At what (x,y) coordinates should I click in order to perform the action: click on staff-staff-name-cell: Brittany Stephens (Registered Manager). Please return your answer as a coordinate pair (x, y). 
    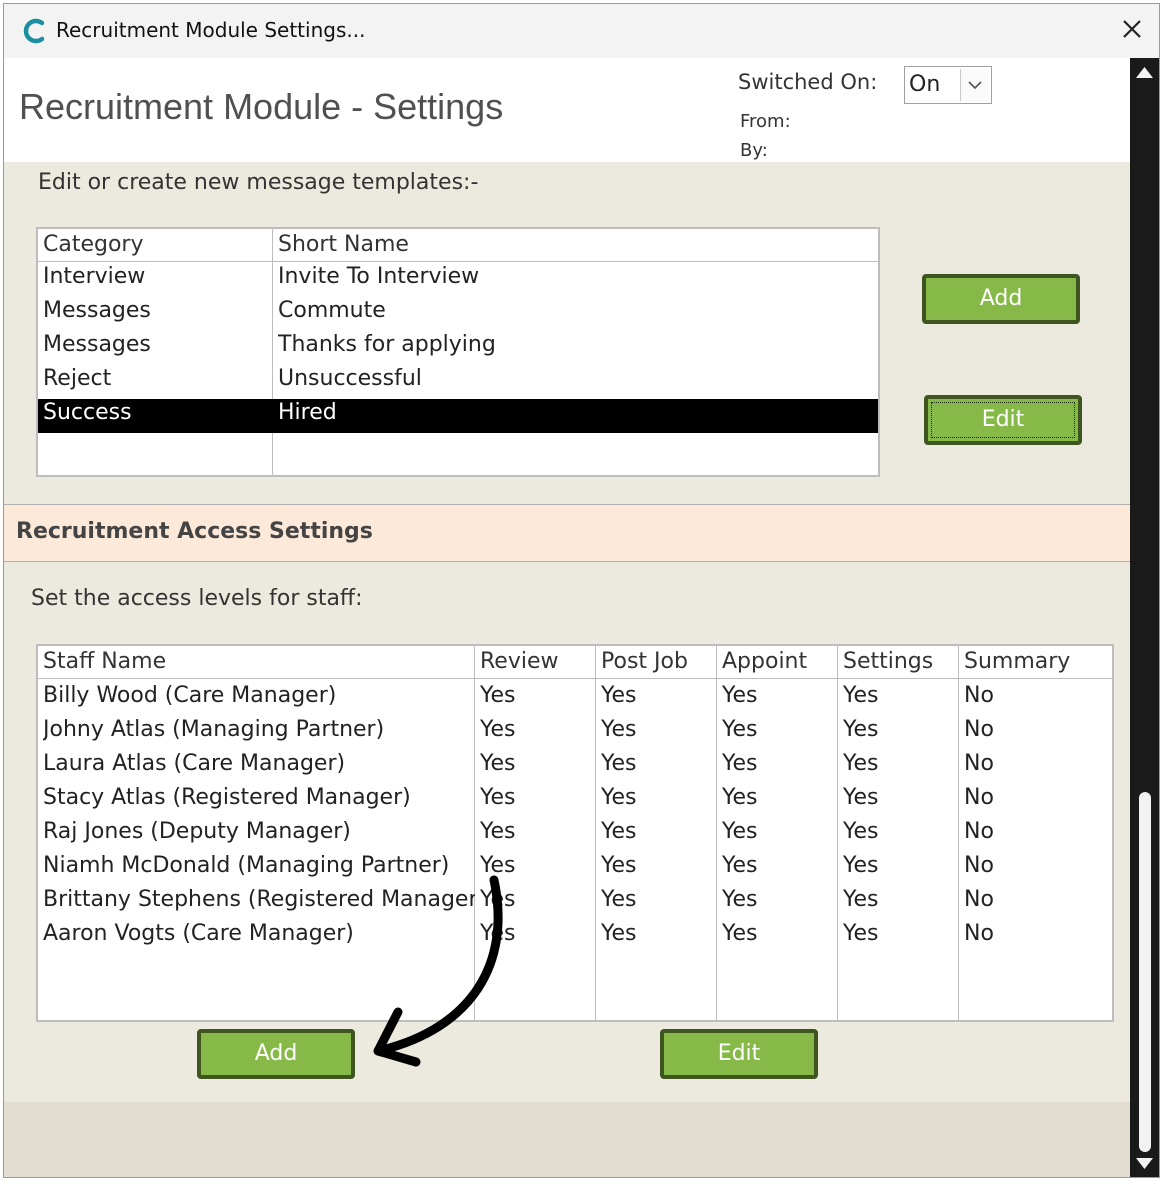
    Looking at the image, I should click on (259, 899).